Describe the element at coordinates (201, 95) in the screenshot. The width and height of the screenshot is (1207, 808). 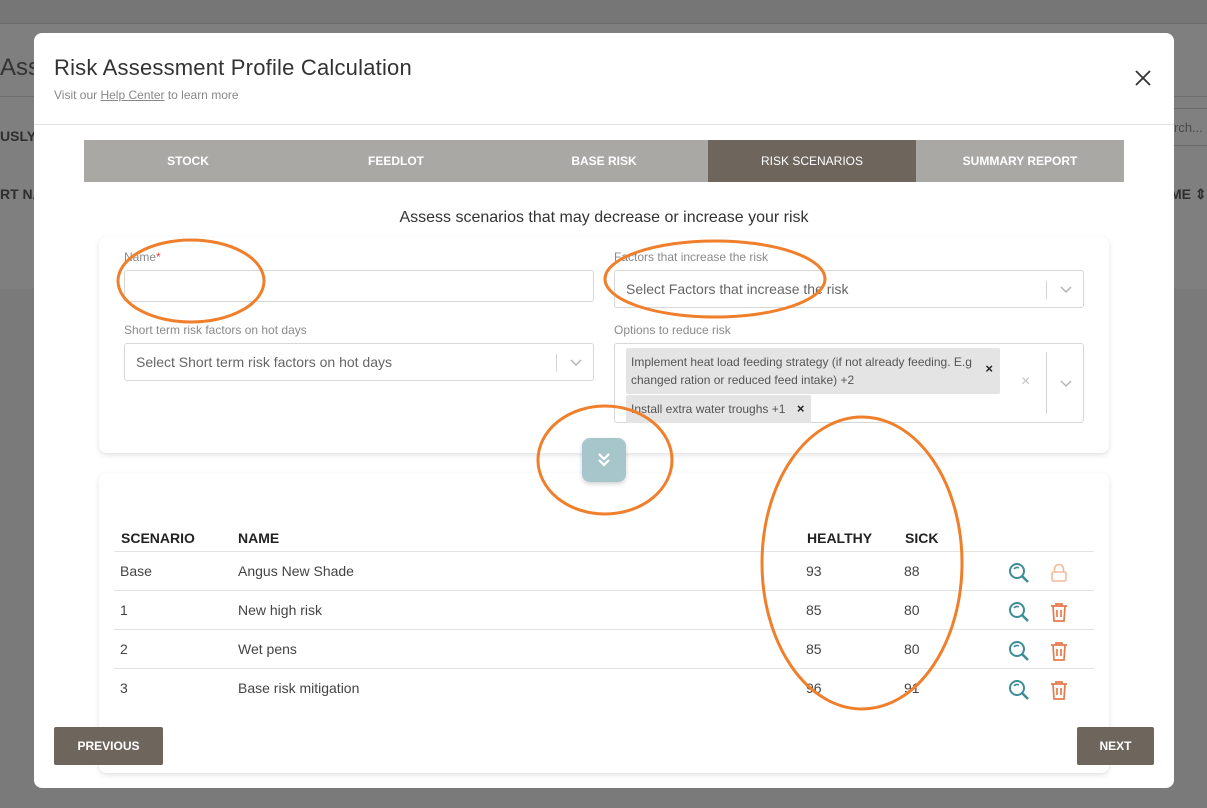
I see `subtitle-suffix: to learn more` at that location.